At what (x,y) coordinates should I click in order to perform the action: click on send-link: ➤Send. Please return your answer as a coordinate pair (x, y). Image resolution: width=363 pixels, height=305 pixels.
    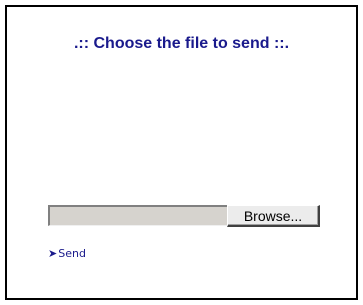
    Looking at the image, I should click on (67, 253).